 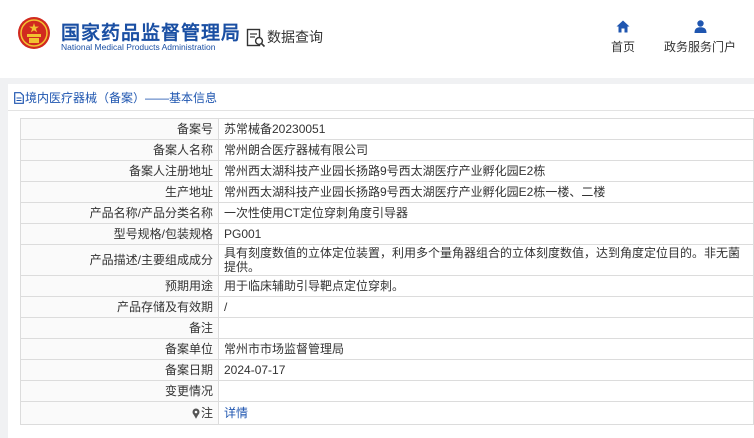 I want to click on table-row: 备注, so click(x=387, y=328).